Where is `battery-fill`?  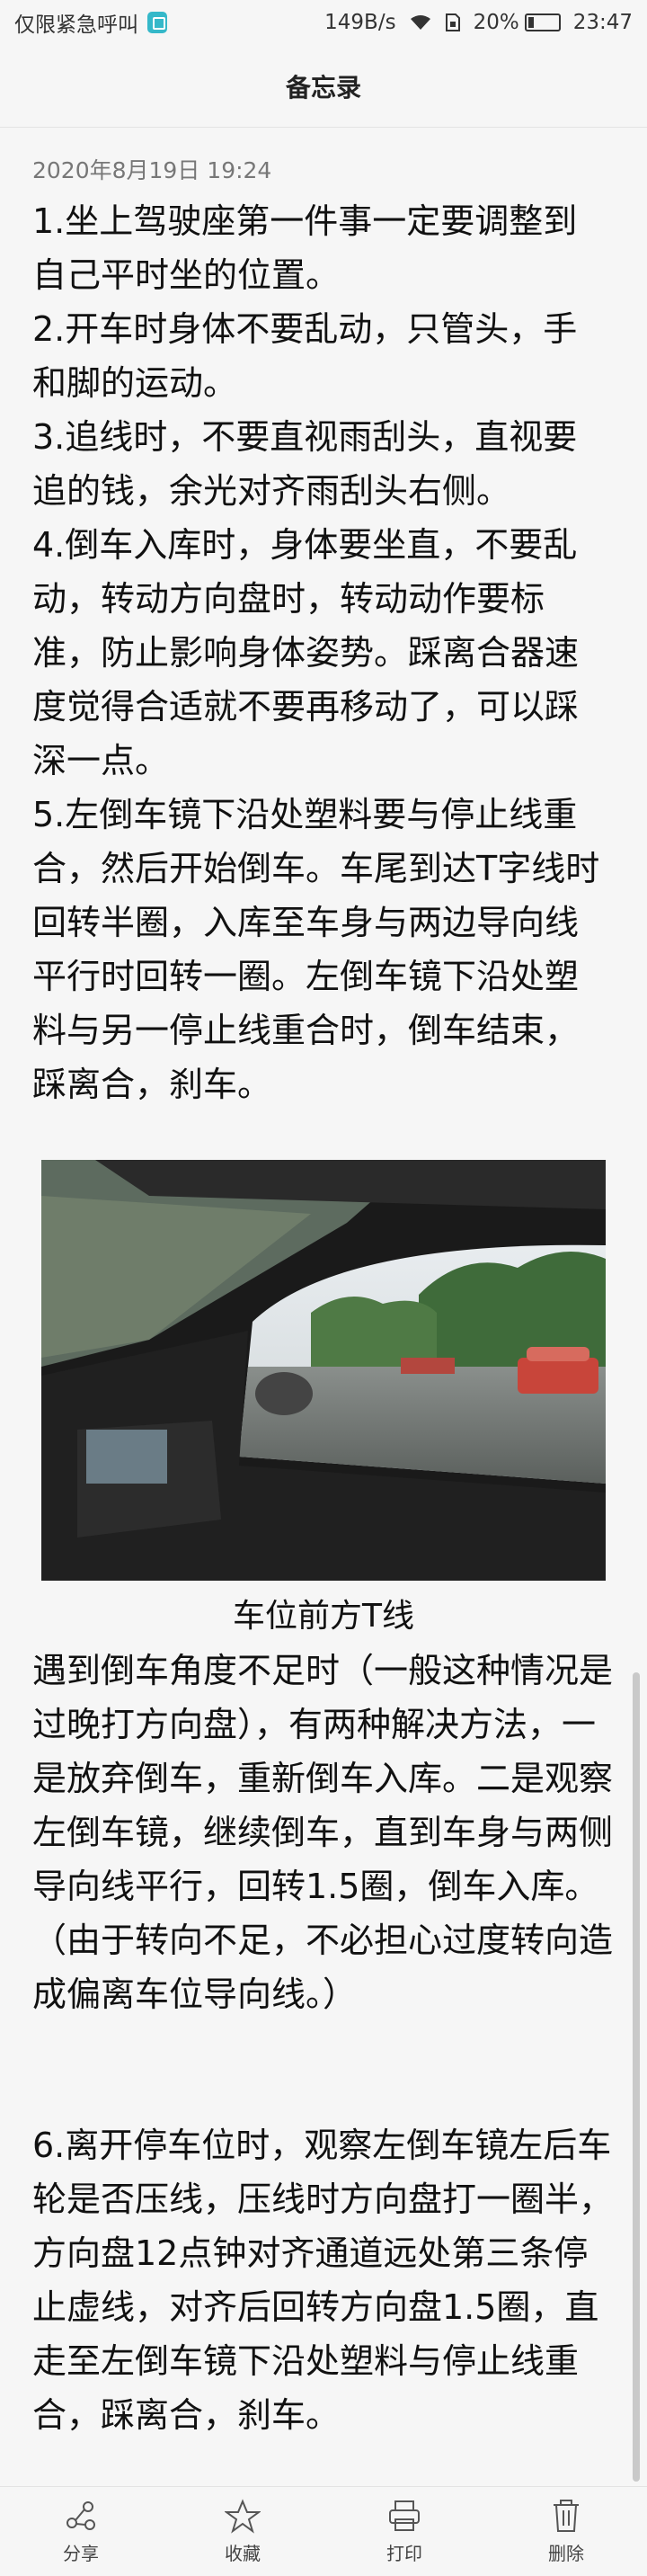
battery-fill is located at coordinates (531, 23).